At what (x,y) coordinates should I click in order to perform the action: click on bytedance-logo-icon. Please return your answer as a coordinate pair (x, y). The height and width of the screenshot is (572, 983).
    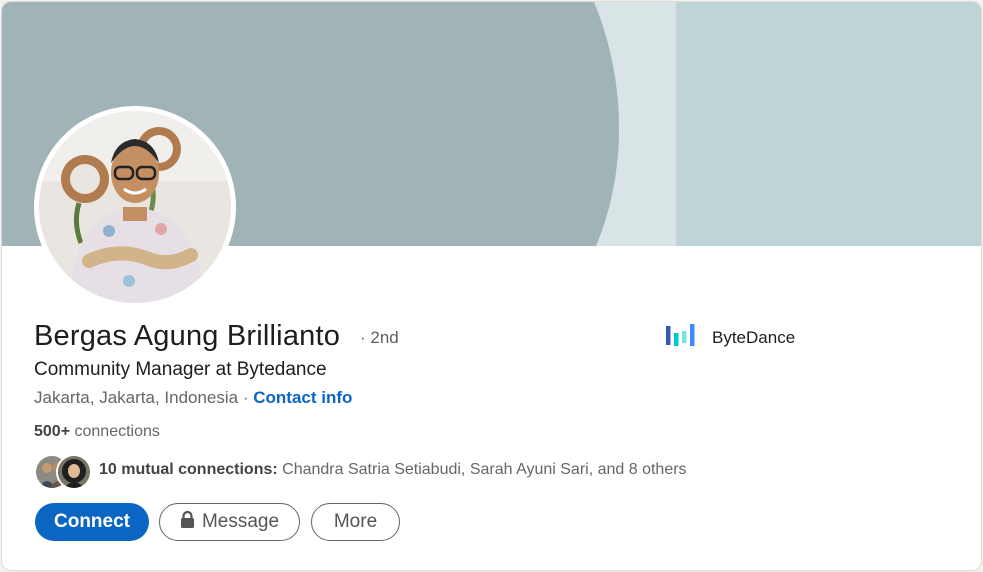
    Looking at the image, I should click on (681, 338).